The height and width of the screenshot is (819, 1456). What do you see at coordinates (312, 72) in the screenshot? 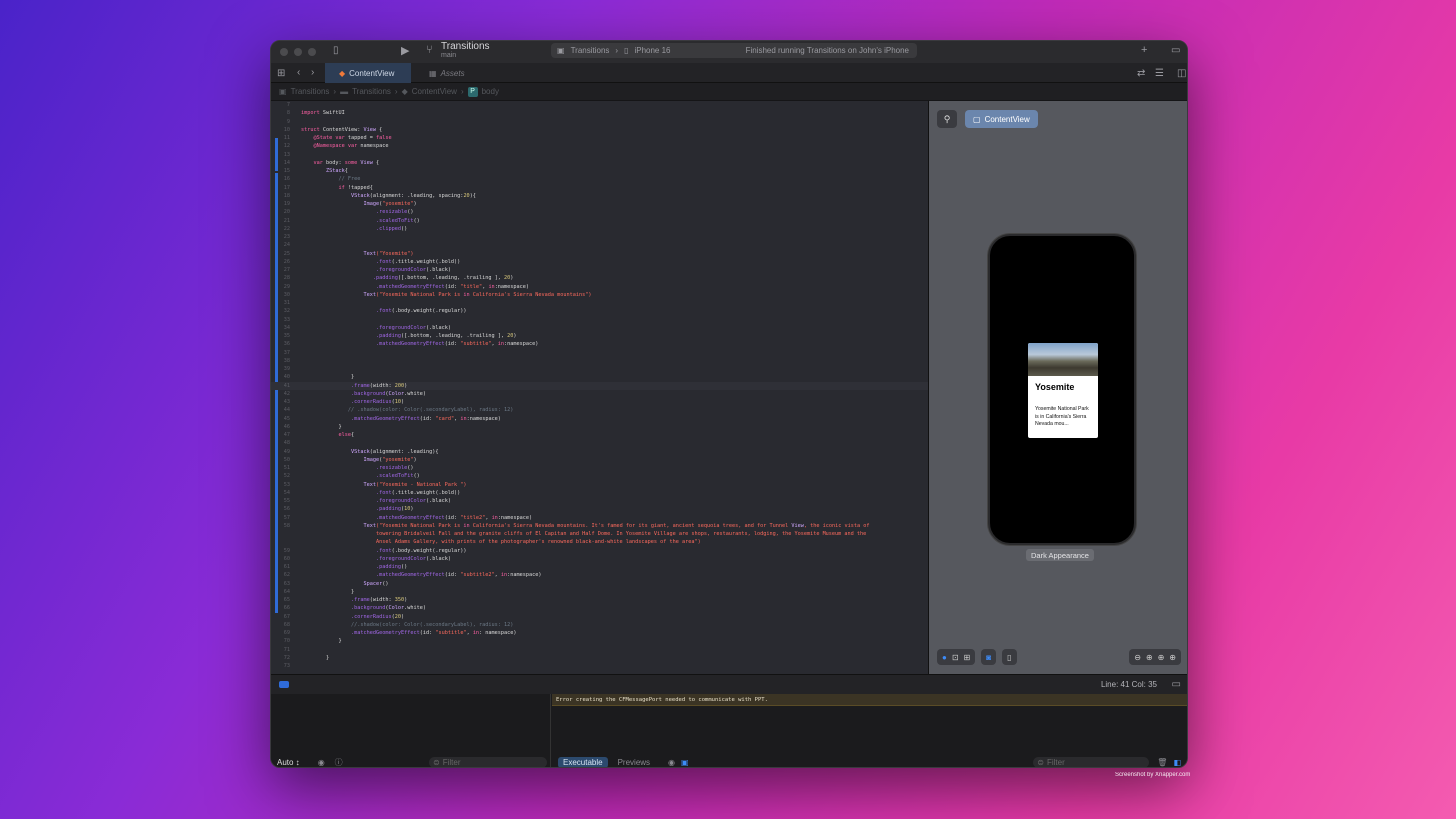
I see `forward-icon: ›` at bounding box center [312, 72].